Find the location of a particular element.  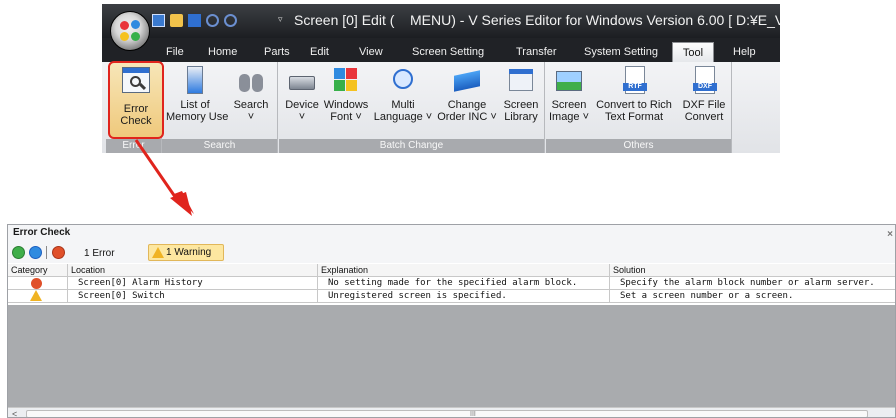

new-file-icon is located at coordinates (158, 20).